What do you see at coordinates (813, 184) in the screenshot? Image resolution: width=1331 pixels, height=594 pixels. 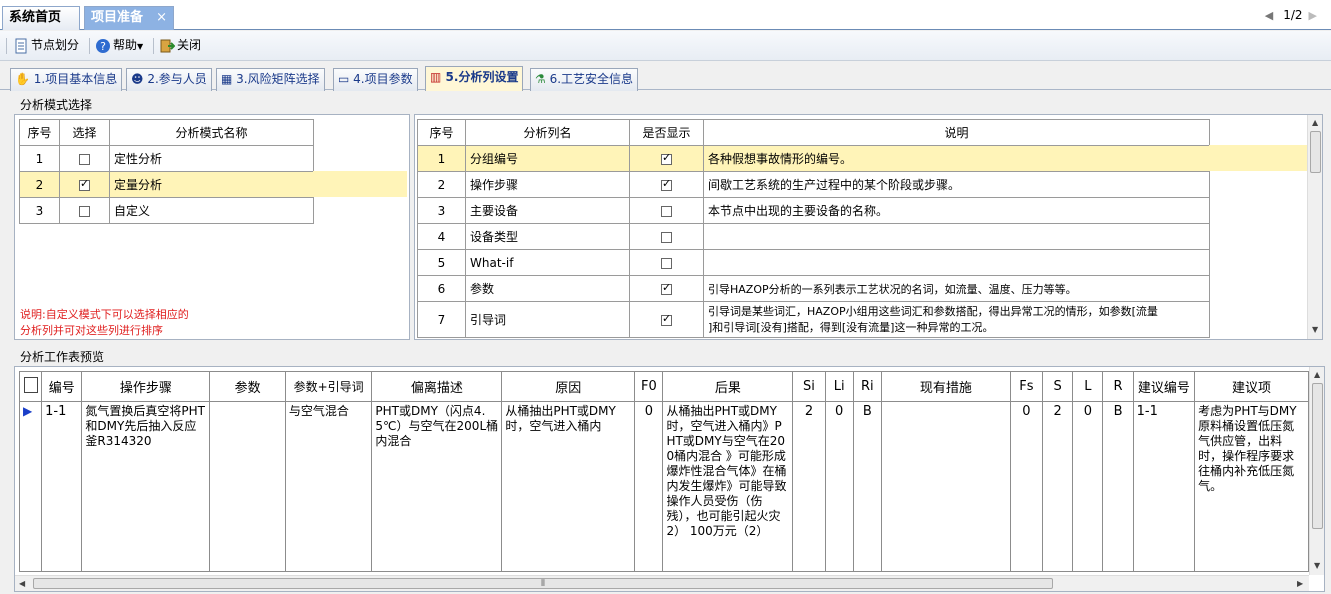 I see `table-row: 2 操作步骤 间歇工艺系统的生产过程中的某个阶段或步骤。` at bounding box center [813, 184].